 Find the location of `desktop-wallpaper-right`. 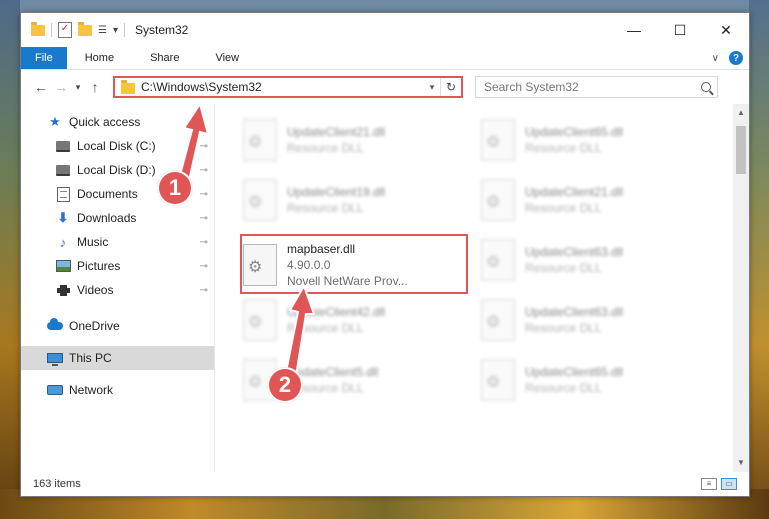

desktop-wallpaper-right is located at coordinates (759, 259).